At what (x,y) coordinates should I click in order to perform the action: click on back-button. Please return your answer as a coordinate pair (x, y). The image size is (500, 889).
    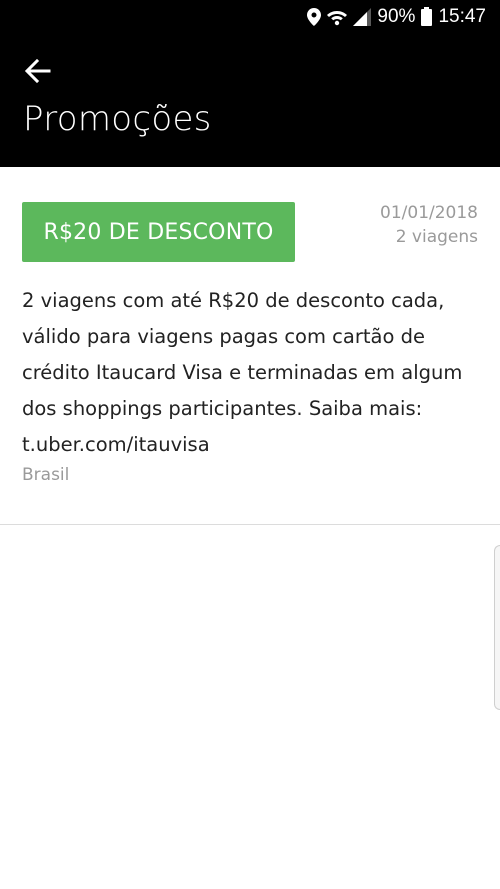
    Looking at the image, I should click on (38, 73).